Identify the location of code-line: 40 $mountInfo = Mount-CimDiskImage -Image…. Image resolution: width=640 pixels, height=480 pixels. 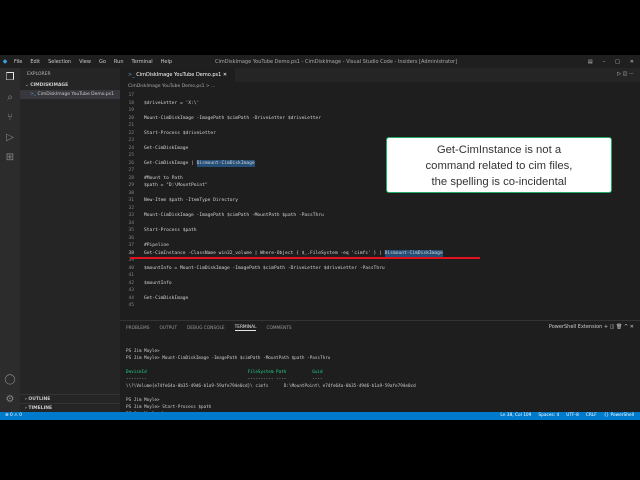
(380, 269).